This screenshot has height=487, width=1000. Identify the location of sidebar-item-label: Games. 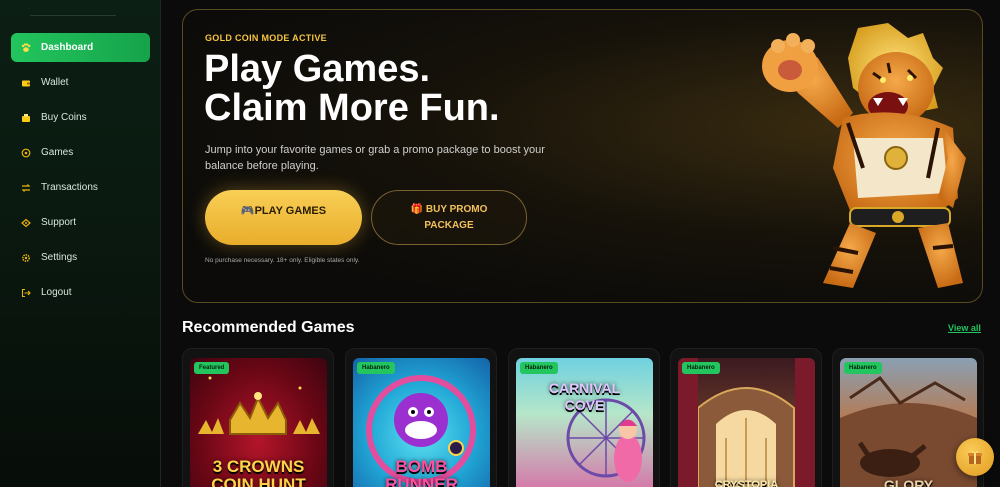
(57, 152).